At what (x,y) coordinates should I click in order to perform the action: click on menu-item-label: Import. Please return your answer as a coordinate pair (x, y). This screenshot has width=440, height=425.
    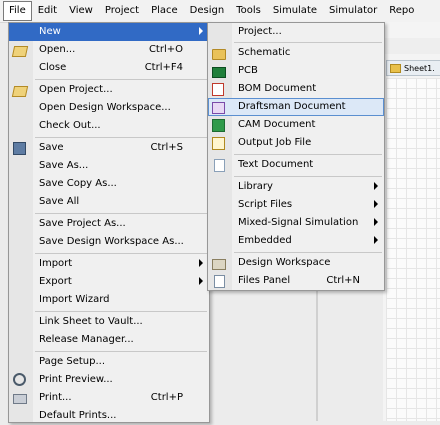
    Looking at the image, I should click on (56, 263).